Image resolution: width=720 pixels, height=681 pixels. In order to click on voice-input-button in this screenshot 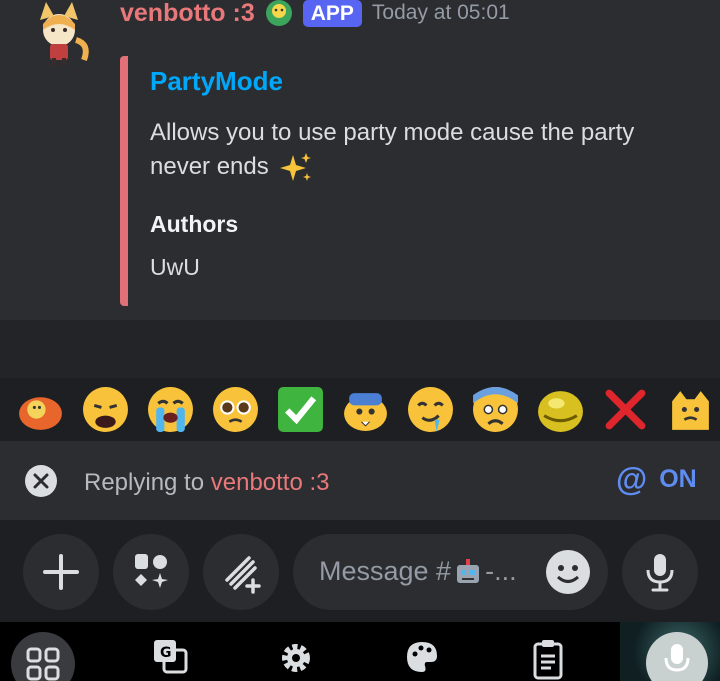, I will do `click(677, 656)`.